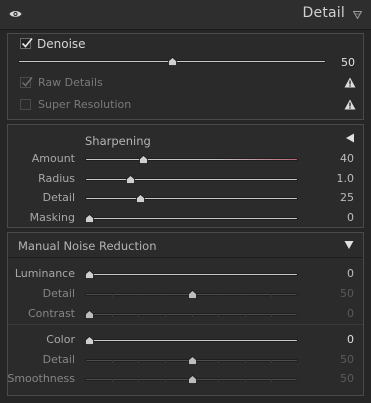  I want to click on slider-label: Masking, so click(52, 217).